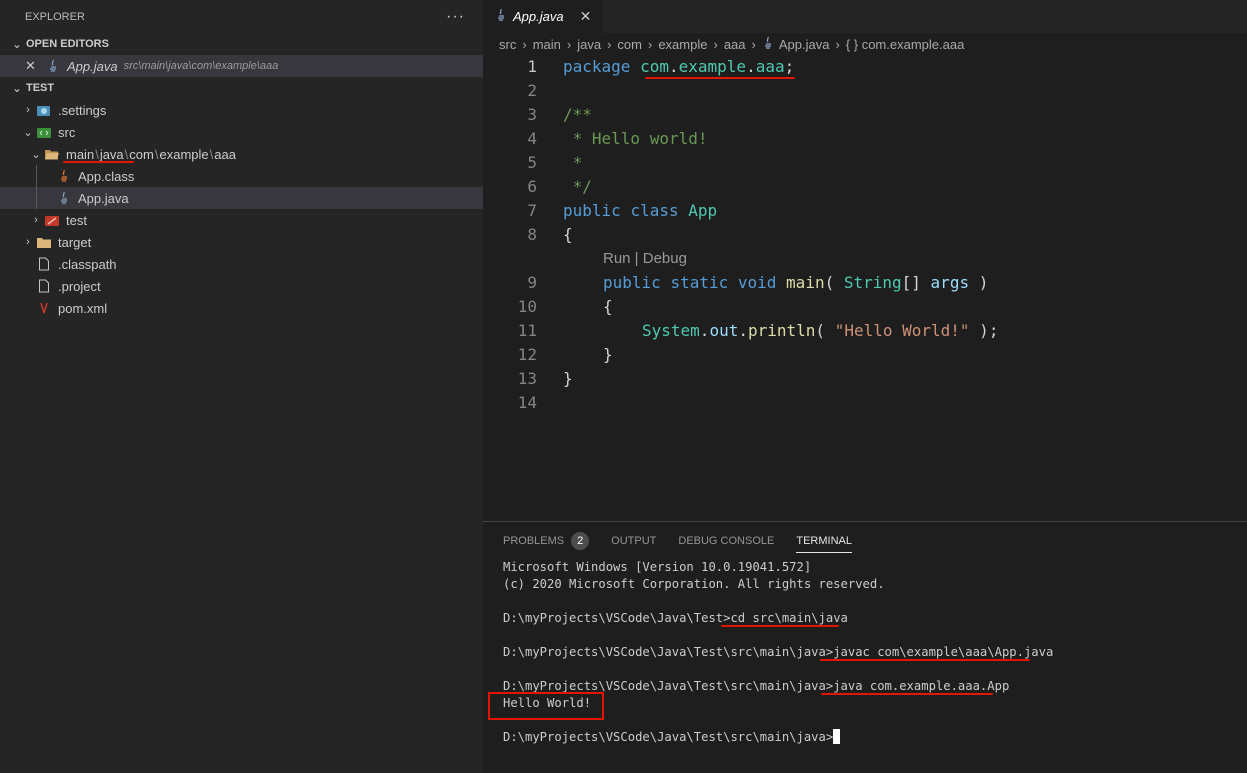  What do you see at coordinates (703, 210) in the screenshot?
I see `code-token: App` at bounding box center [703, 210].